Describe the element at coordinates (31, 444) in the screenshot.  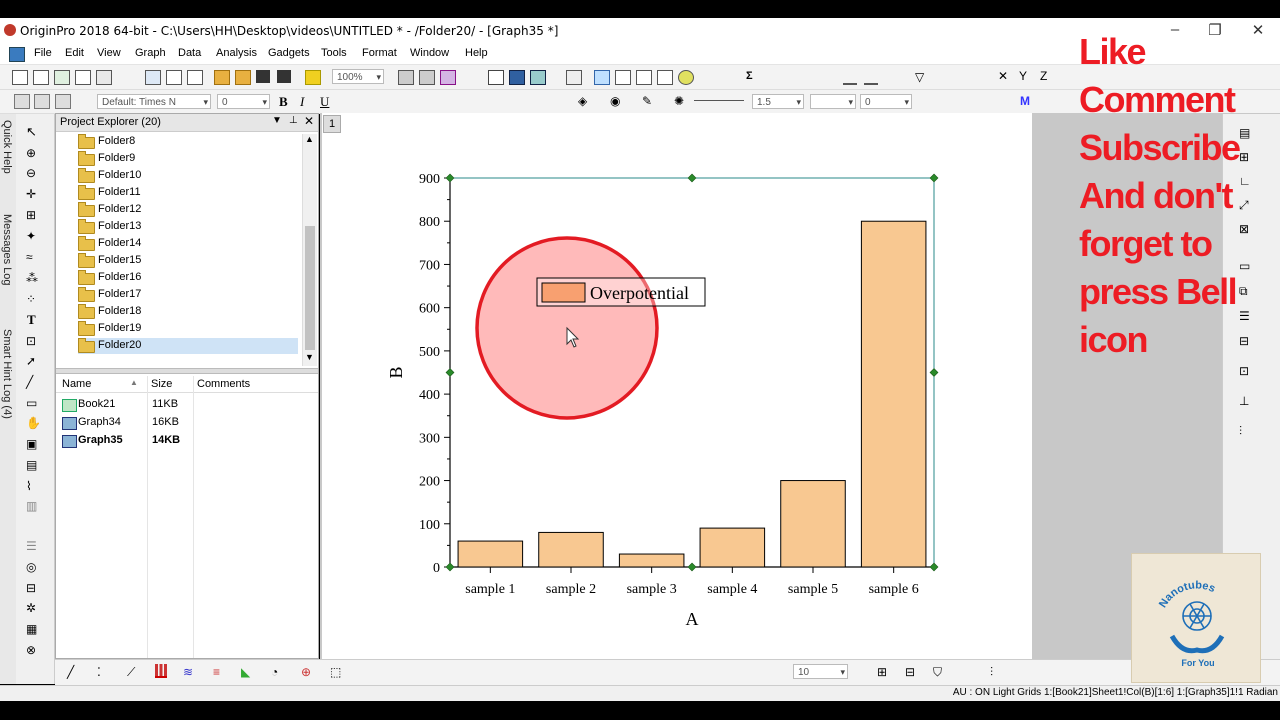
I see `region-tool-icon: ▣` at that location.